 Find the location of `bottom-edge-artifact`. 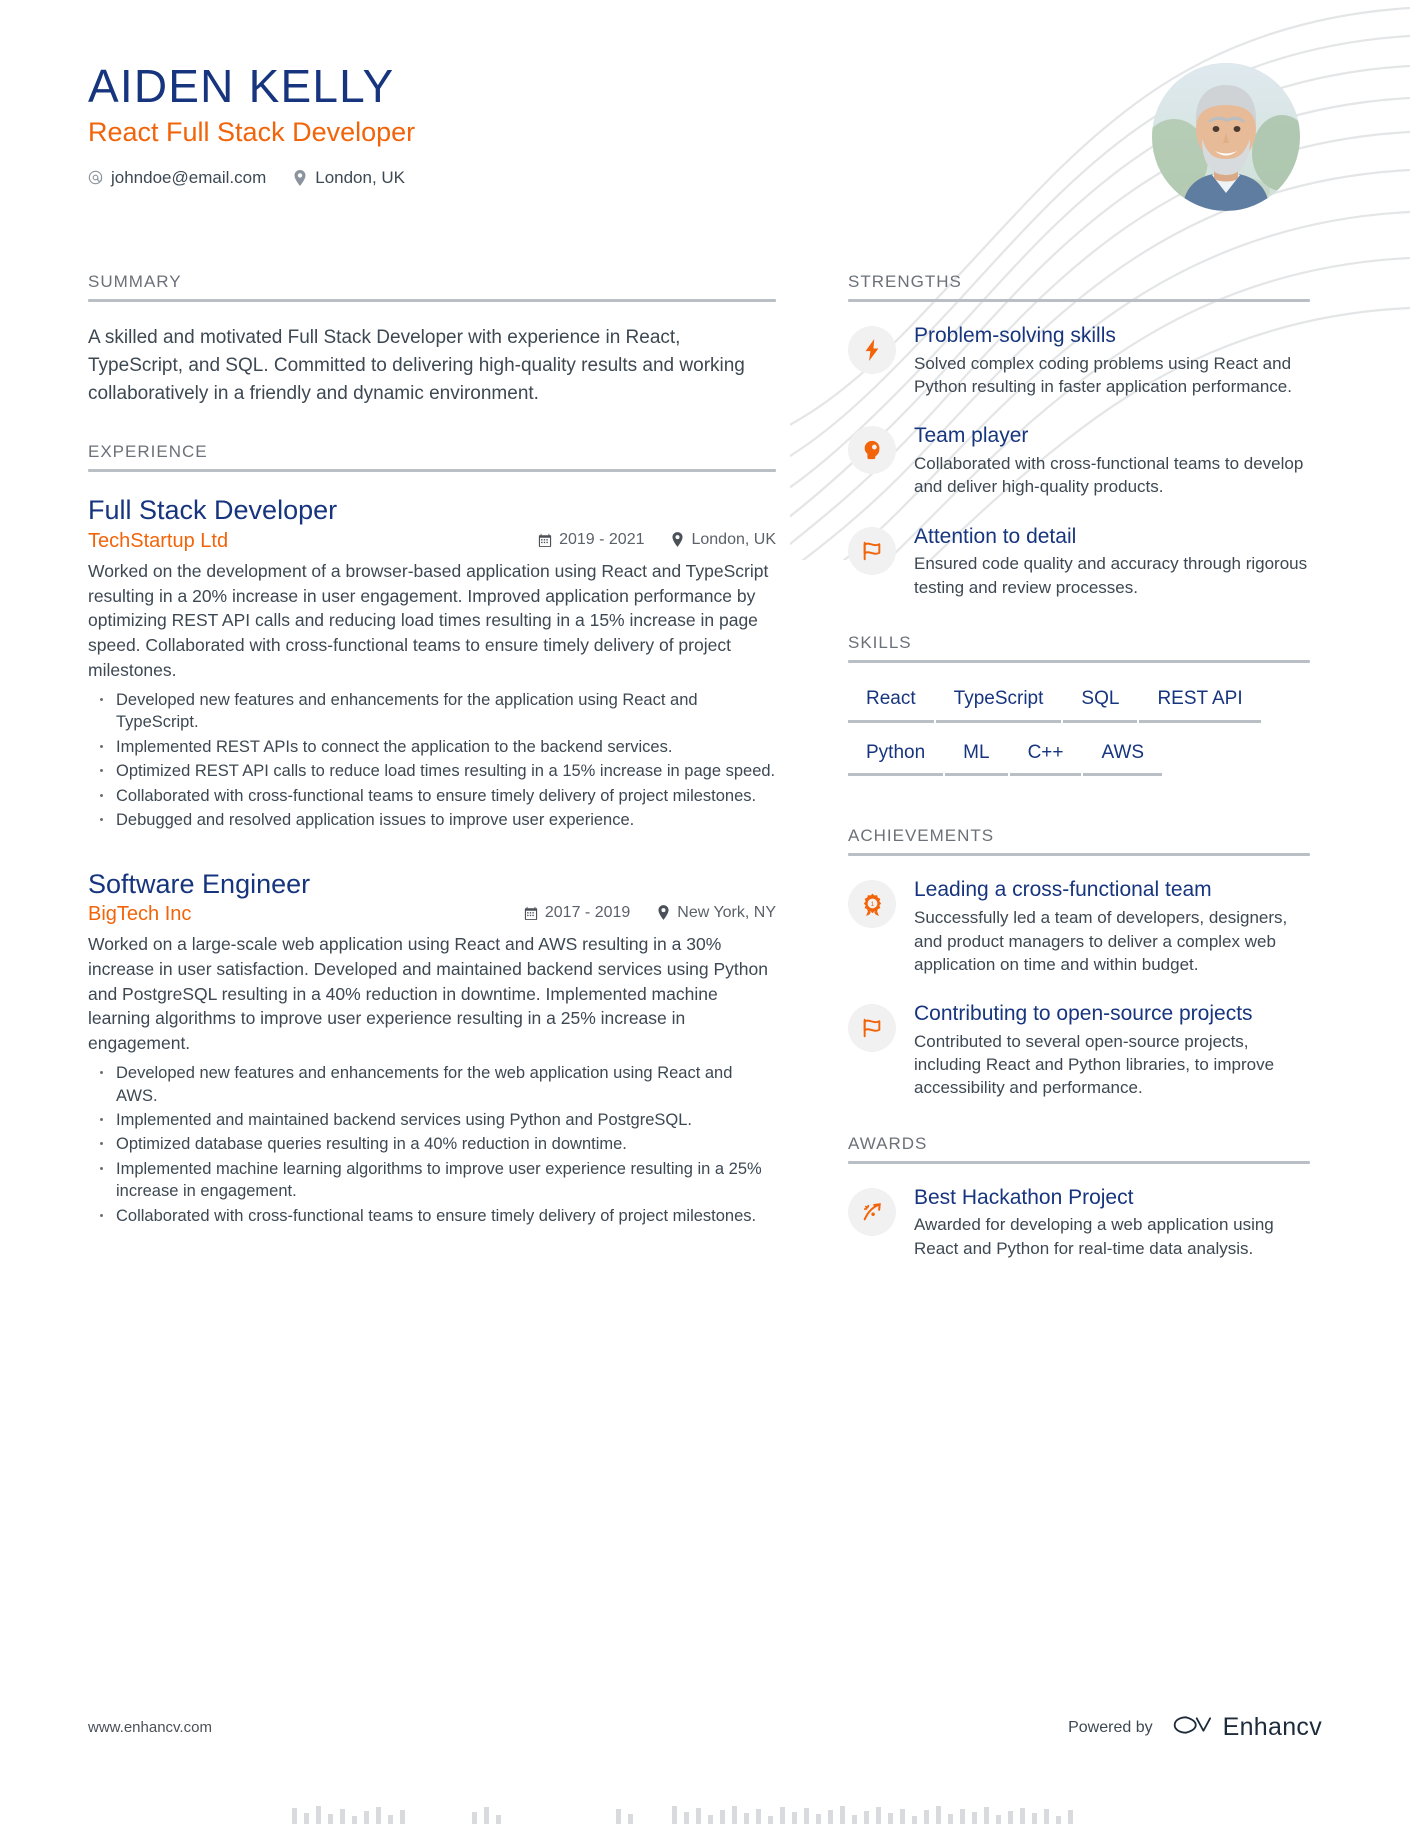

bottom-edge-artifact is located at coordinates (682, 1815).